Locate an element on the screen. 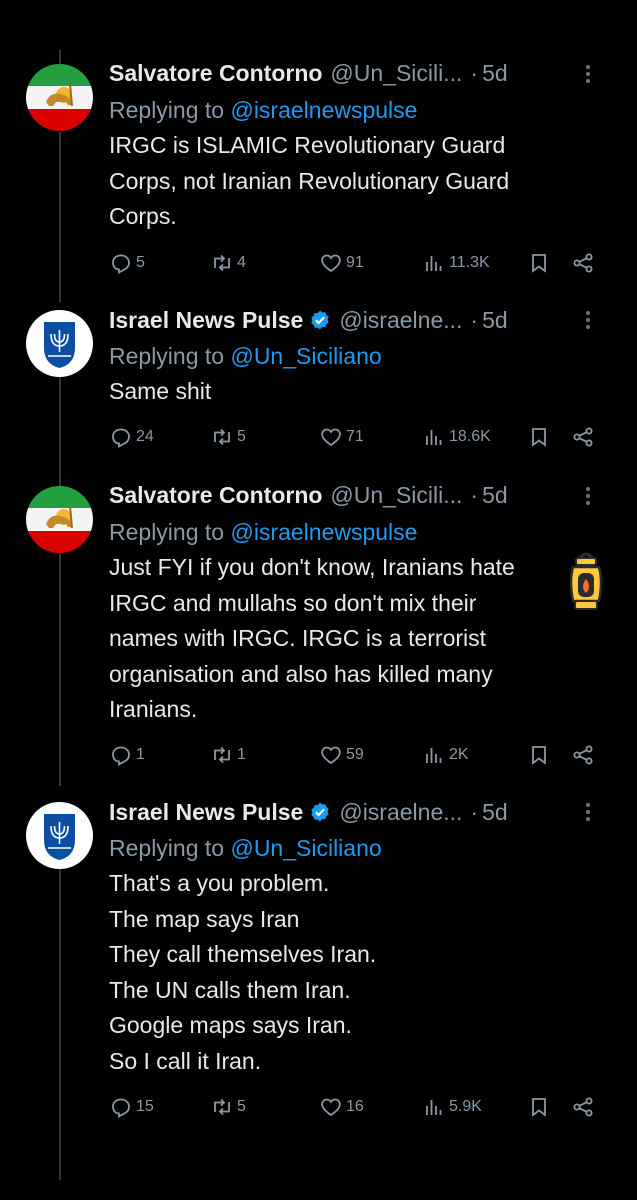 Image resolution: width=637 pixels, height=1200 pixels. reply-count: 15 is located at coordinates (145, 1106).